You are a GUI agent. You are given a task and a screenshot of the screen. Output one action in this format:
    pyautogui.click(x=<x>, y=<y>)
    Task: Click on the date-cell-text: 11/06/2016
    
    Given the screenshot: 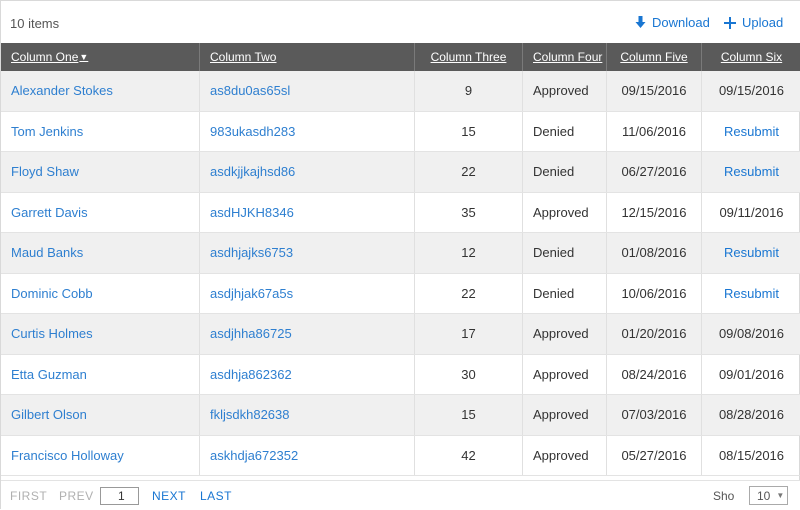 What is the action you would take?
    pyautogui.click(x=654, y=131)
    